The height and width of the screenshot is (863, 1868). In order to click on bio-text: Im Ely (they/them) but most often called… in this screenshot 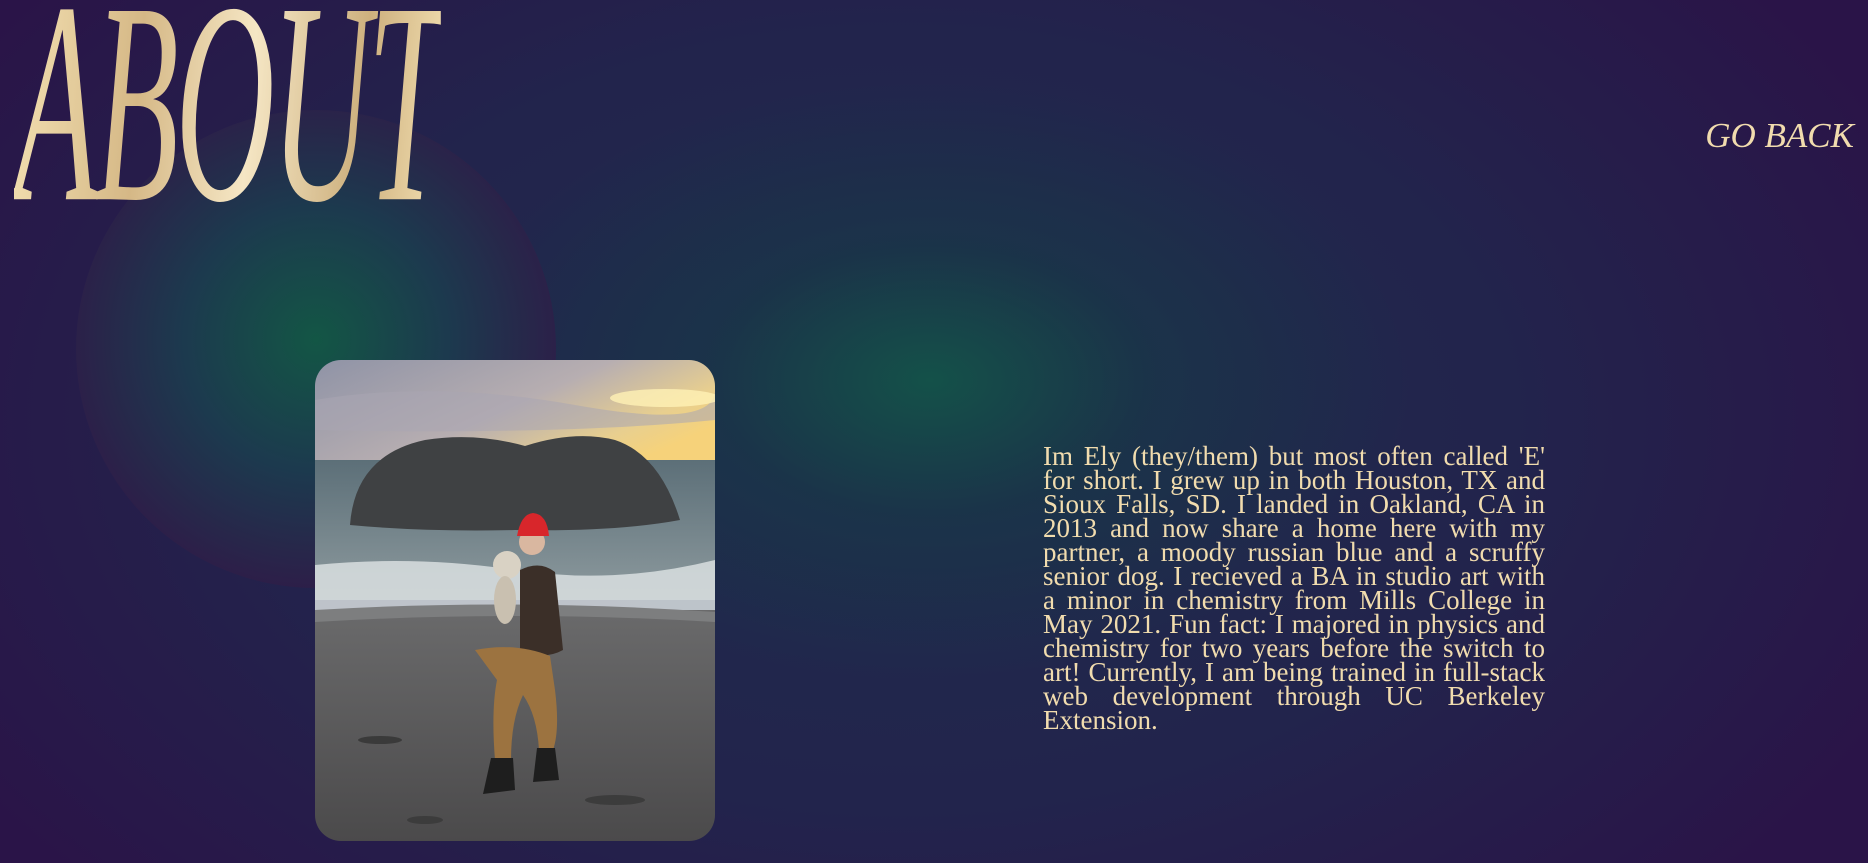, I will do `click(1294, 588)`.